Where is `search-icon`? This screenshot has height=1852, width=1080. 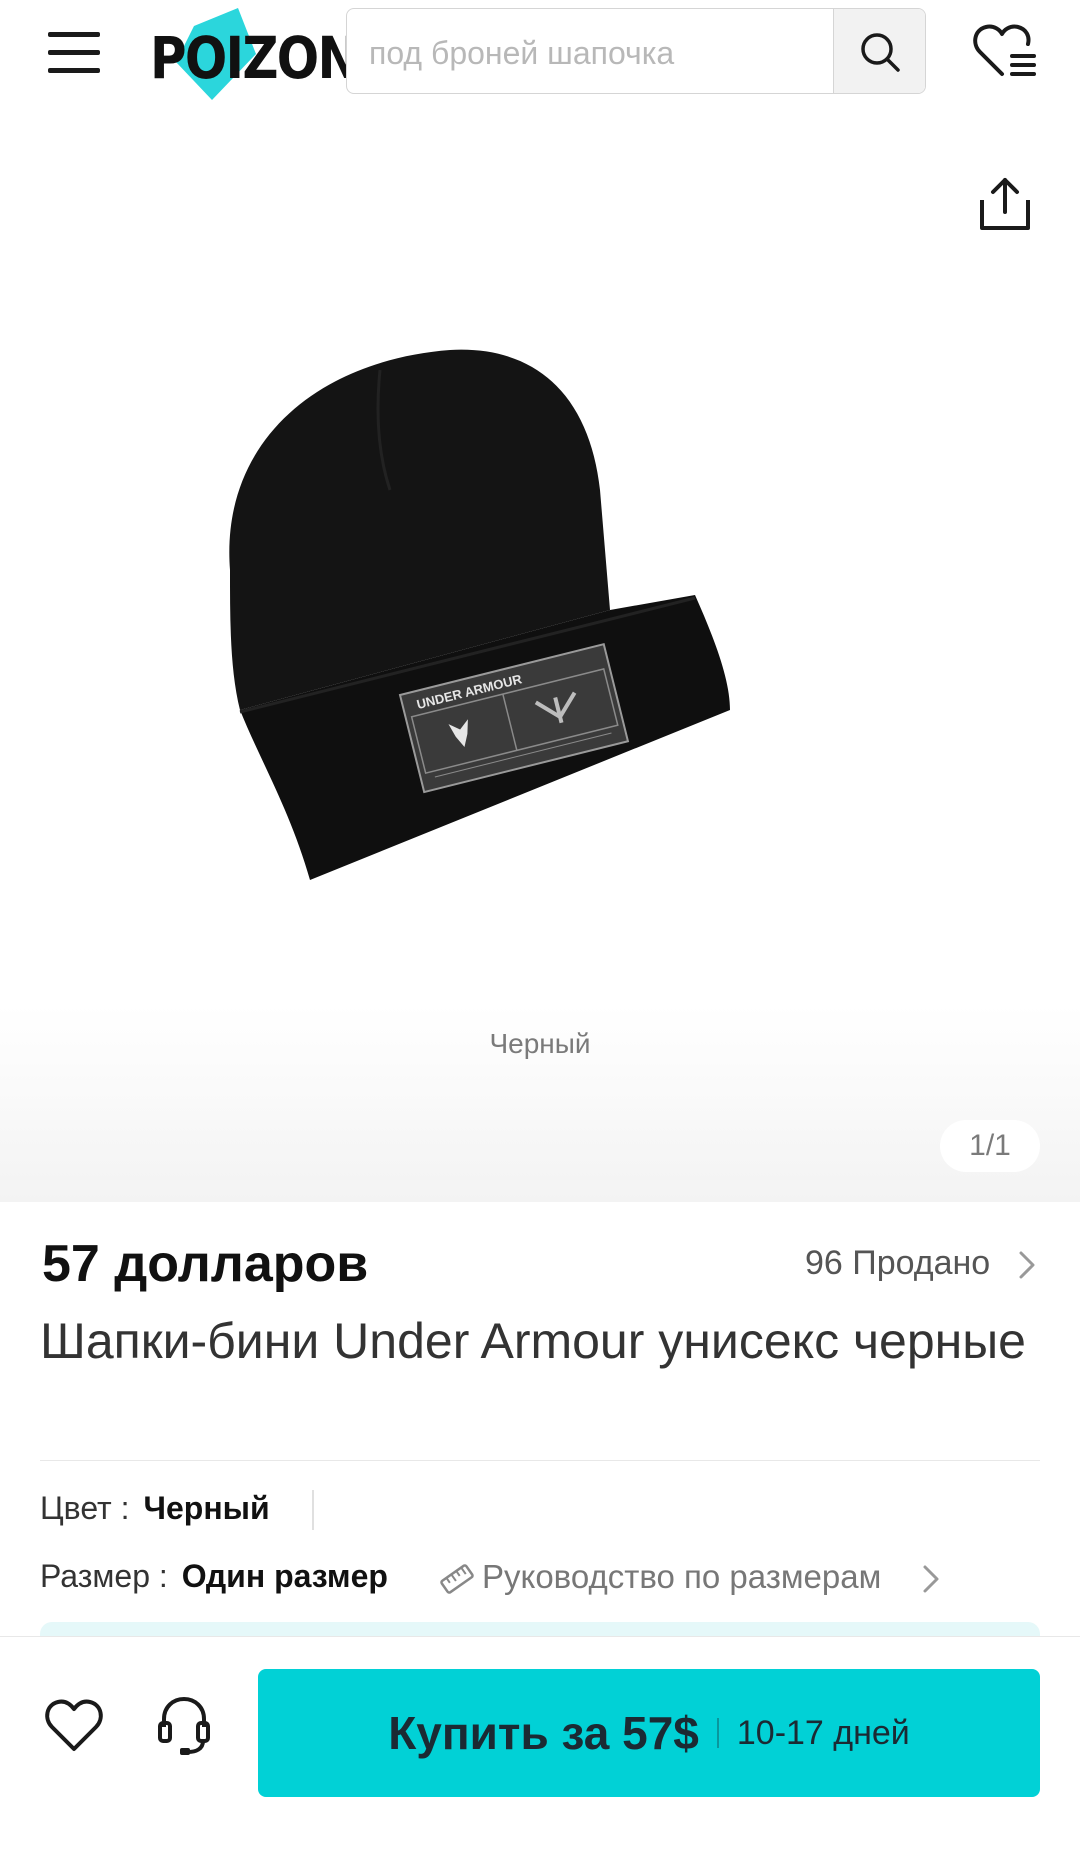
search-icon is located at coordinates (880, 52).